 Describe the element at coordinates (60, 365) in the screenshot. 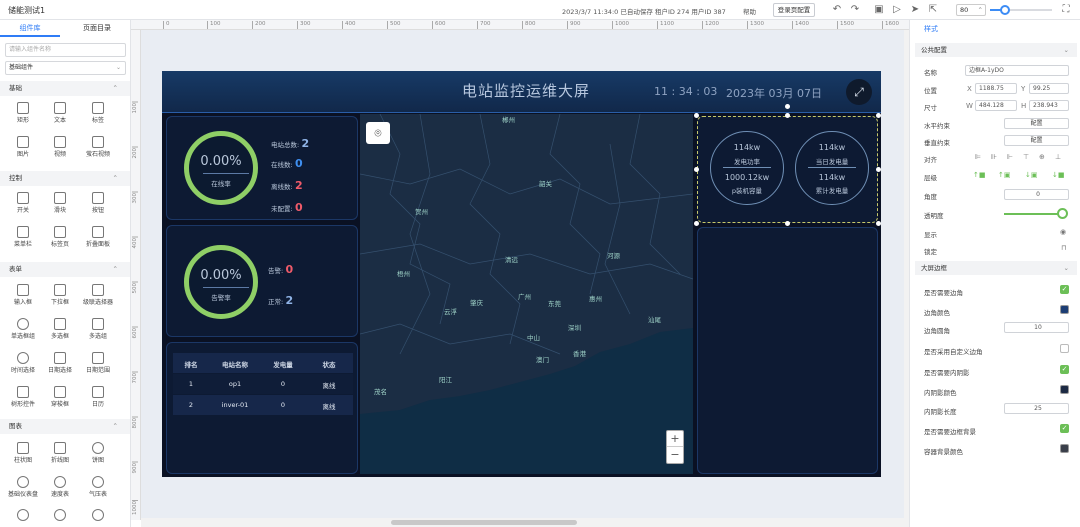

I see `component-date-picker: 日期选择` at that location.